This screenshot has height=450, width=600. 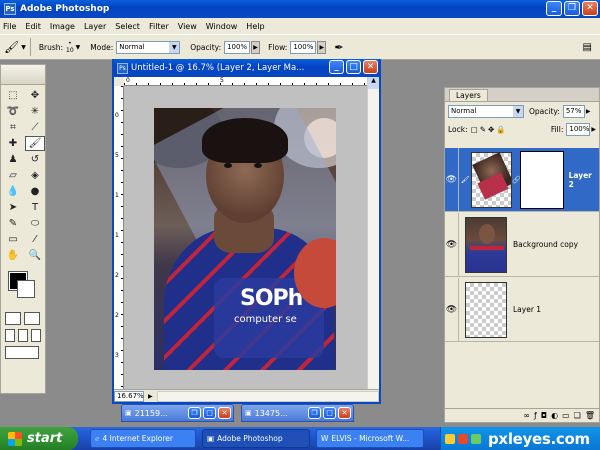 What do you see at coordinates (590, 415) in the screenshot?
I see `delete-layer-icon: 🗑` at bounding box center [590, 415].